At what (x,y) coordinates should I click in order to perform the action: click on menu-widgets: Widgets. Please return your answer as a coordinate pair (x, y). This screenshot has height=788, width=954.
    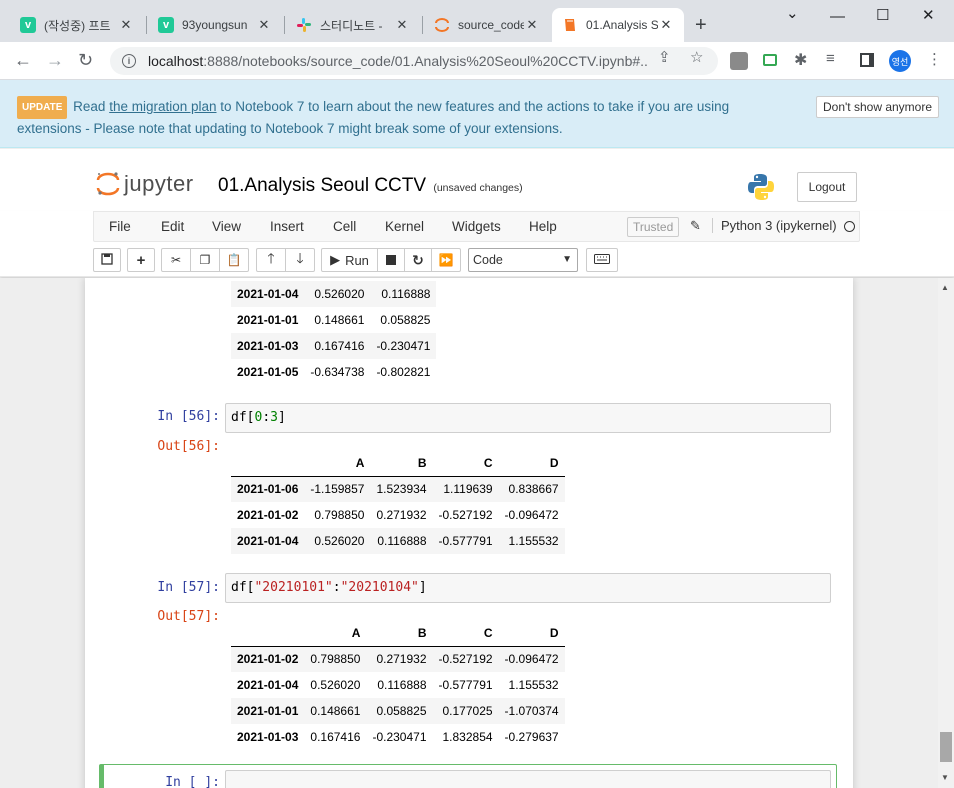
    Looking at the image, I should click on (476, 226).